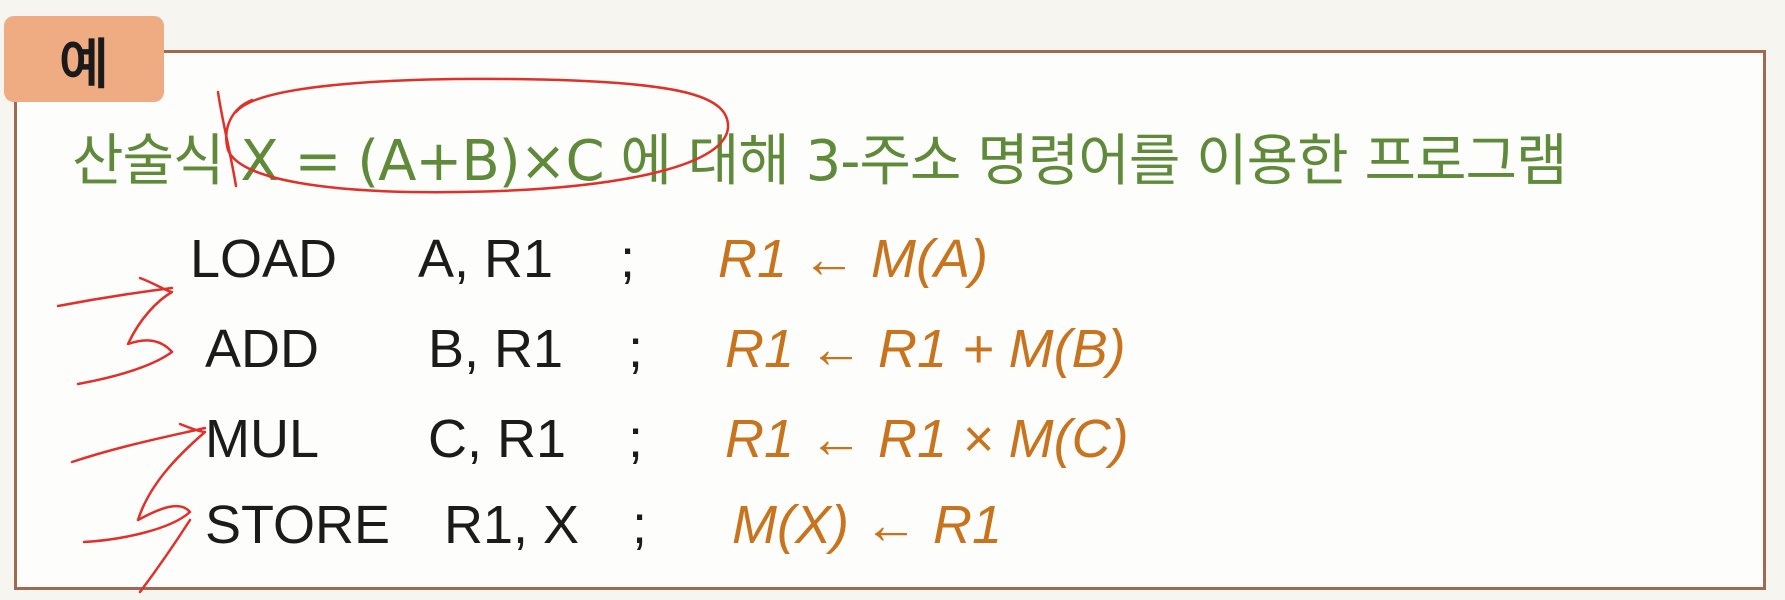  I want to click on problem-title: 산술식 X = (A+B)×C 에 대해 3-주소 명령어를 이용한 프로그램, so click(820, 161).